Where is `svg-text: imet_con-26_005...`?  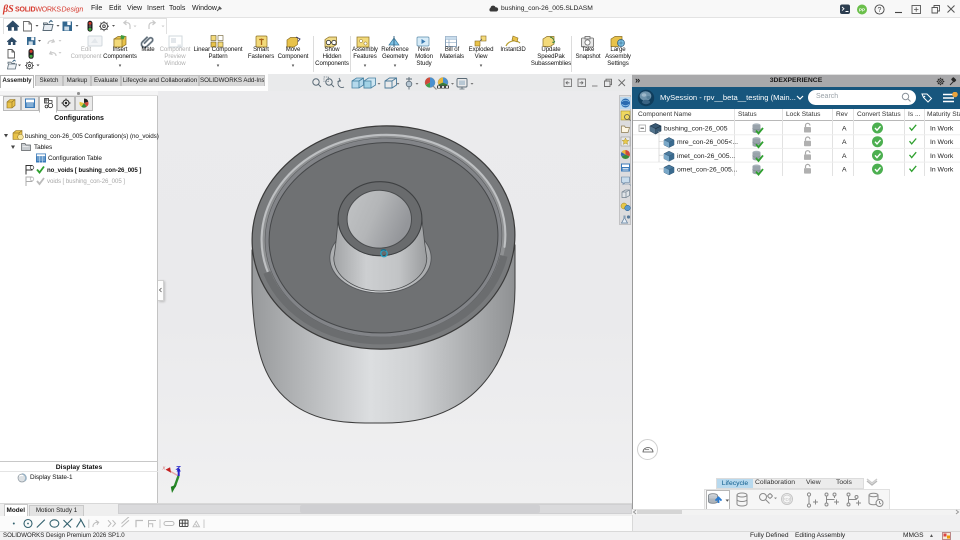 svg-text: imet_con-26_005... is located at coordinates (706, 156).